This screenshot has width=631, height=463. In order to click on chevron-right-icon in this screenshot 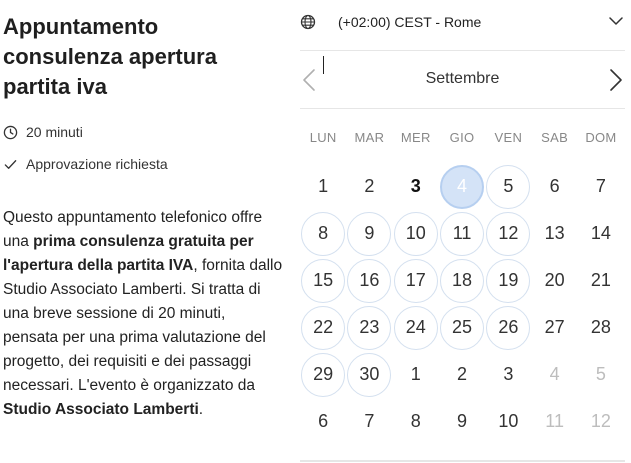, I will do `click(615, 80)`.